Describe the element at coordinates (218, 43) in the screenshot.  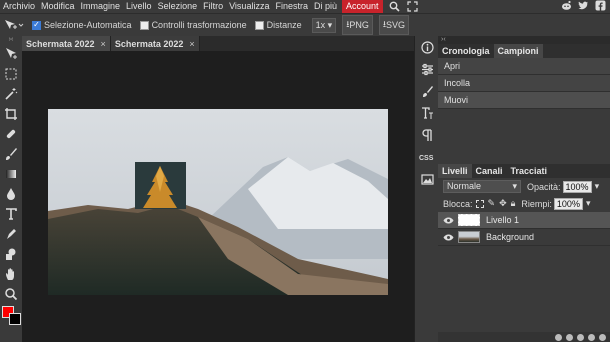
I see `document-tabs: Schermata 2022 × Schermata 2022 ×` at that location.